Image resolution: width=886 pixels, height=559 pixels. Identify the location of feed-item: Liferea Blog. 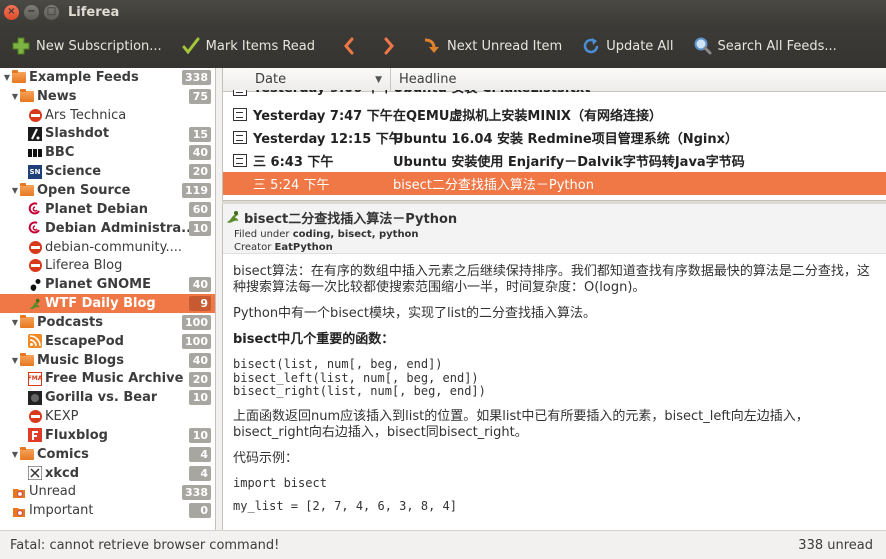
(107, 265).